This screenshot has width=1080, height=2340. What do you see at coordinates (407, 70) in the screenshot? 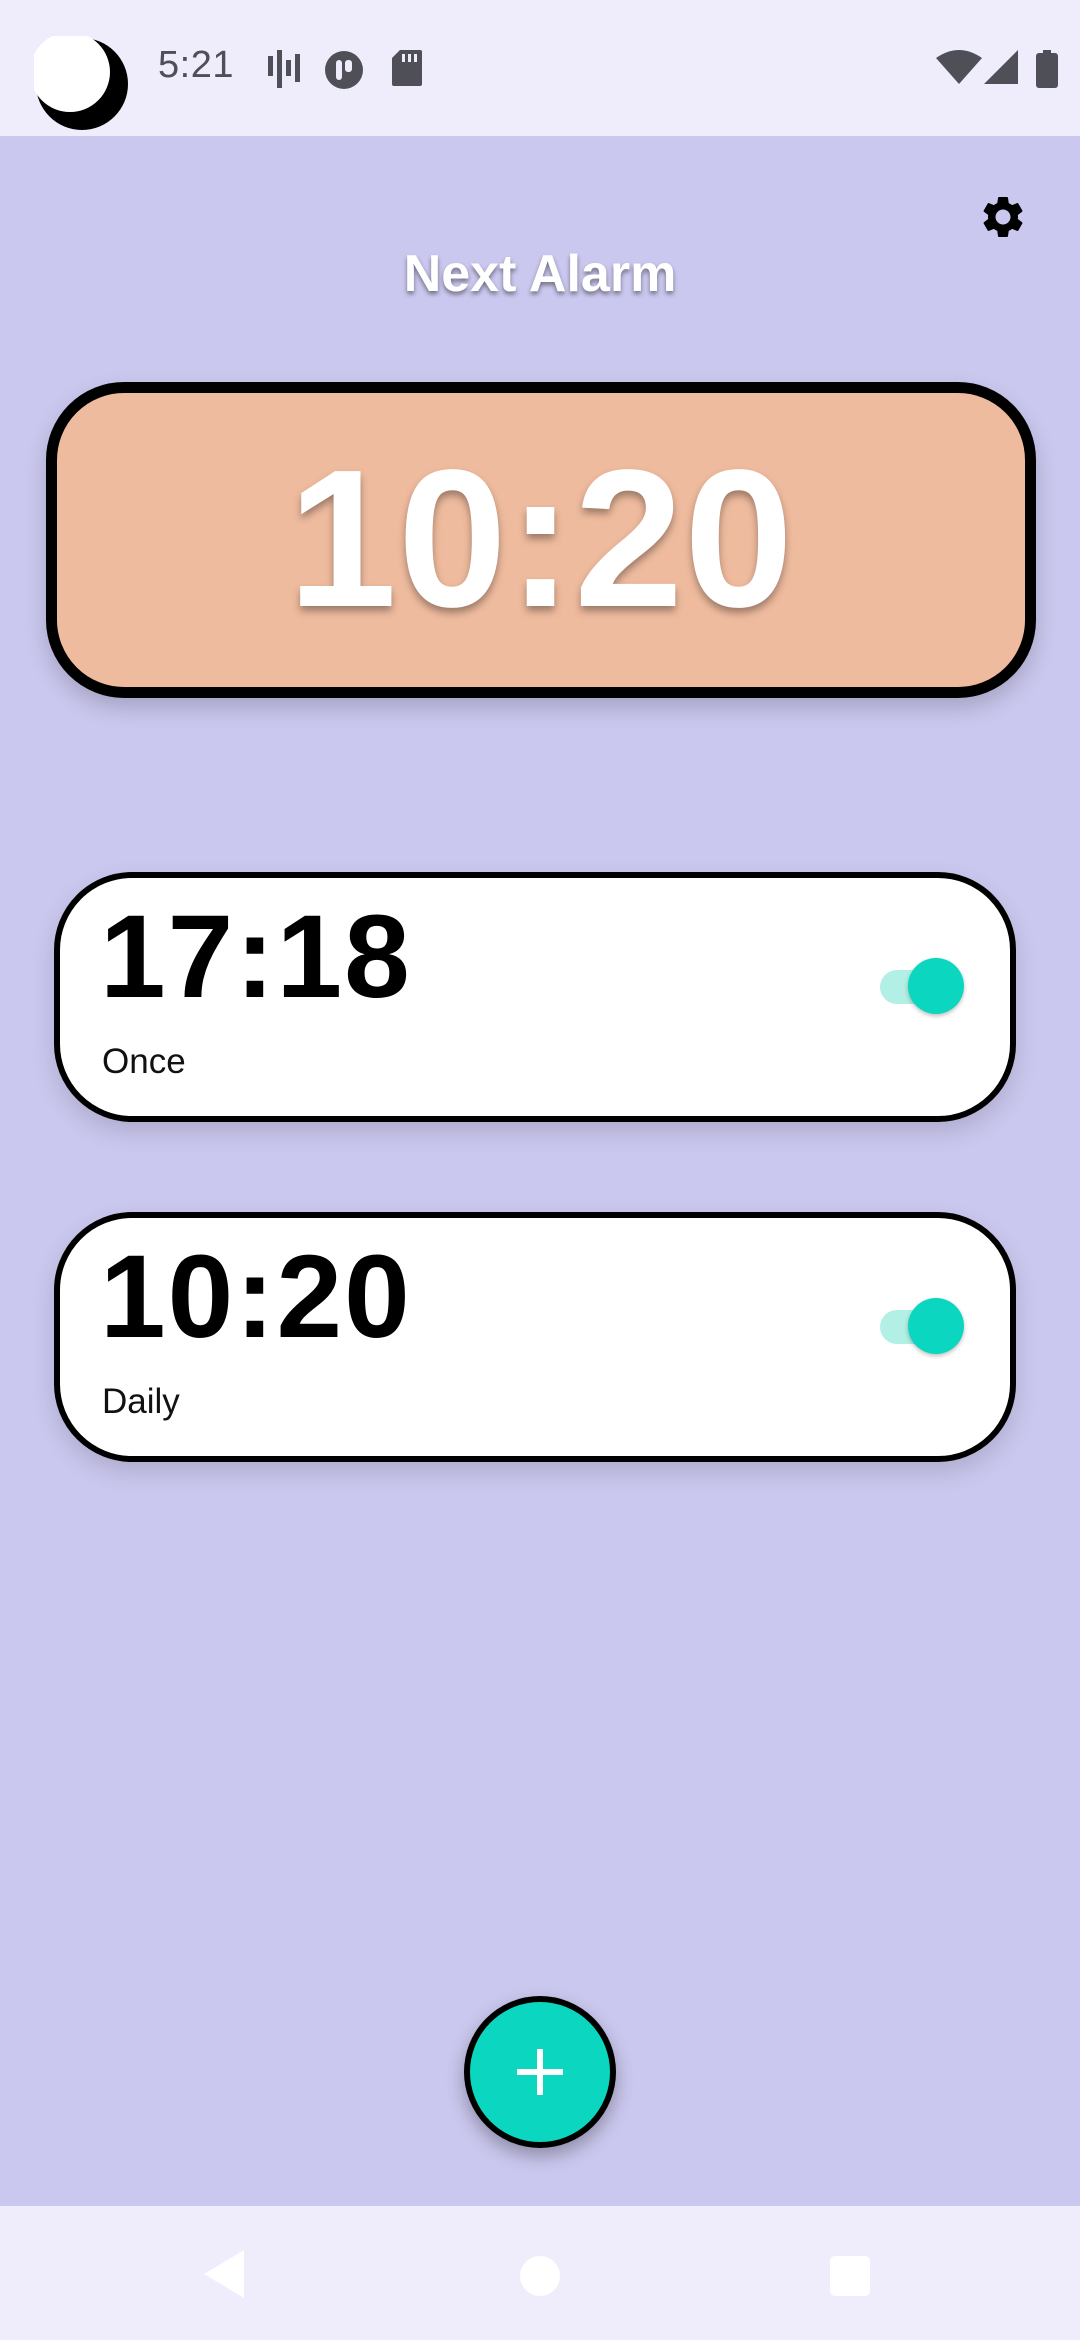
I see `sd-card-icon` at bounding box center [407, 70].